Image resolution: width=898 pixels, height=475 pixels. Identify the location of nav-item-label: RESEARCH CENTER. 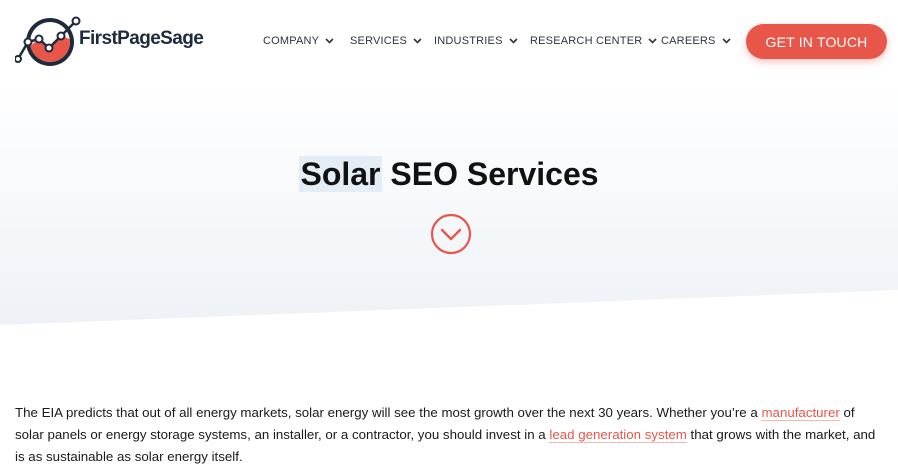
(586, 41).